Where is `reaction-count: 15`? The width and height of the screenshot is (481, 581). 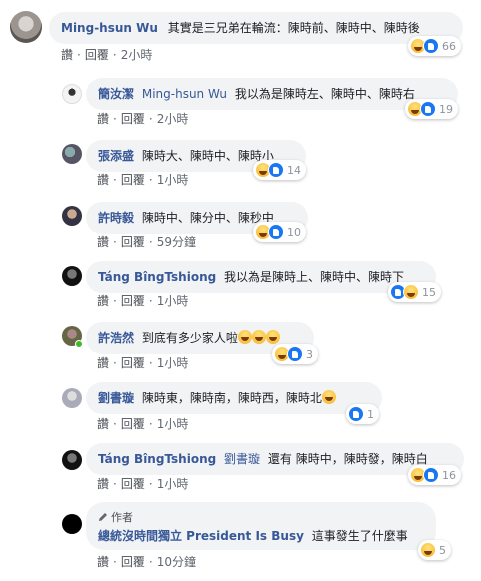 reaction-count: 15 is located at coordinates (429, 292).